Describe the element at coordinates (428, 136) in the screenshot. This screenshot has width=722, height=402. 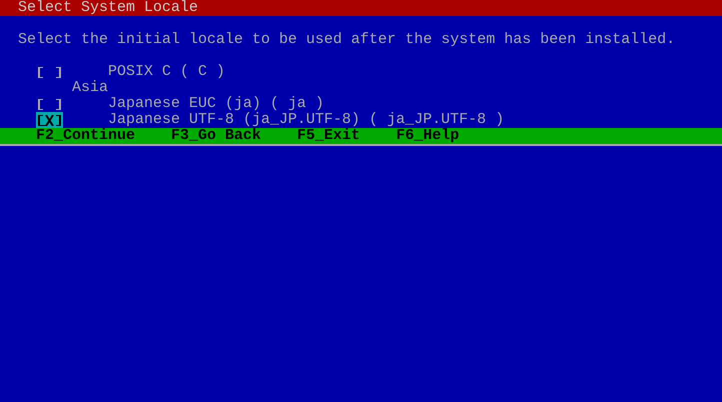
I see `function-key-hint: F6_Help` at that location.